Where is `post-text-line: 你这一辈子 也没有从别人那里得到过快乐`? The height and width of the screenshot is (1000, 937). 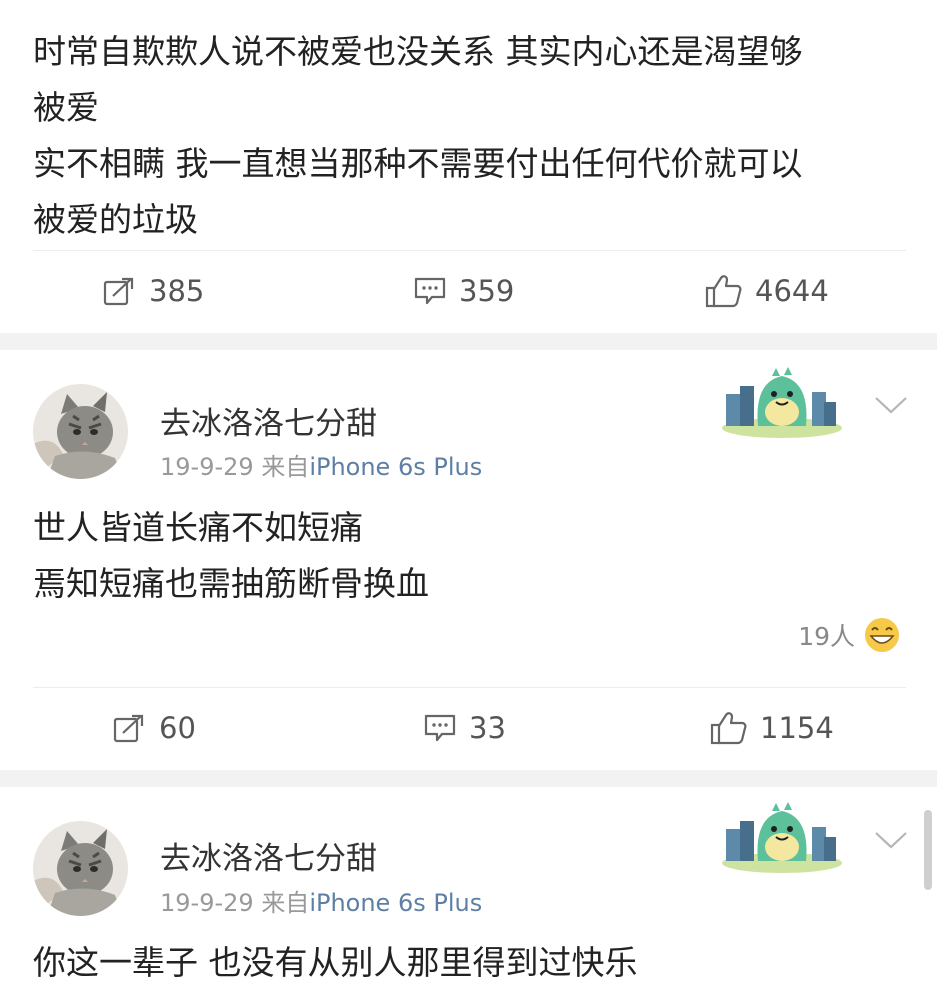 post-text-line: 你这一辈子 也没有从别人那里得到过快乐 is located at coordinates (335, 962).